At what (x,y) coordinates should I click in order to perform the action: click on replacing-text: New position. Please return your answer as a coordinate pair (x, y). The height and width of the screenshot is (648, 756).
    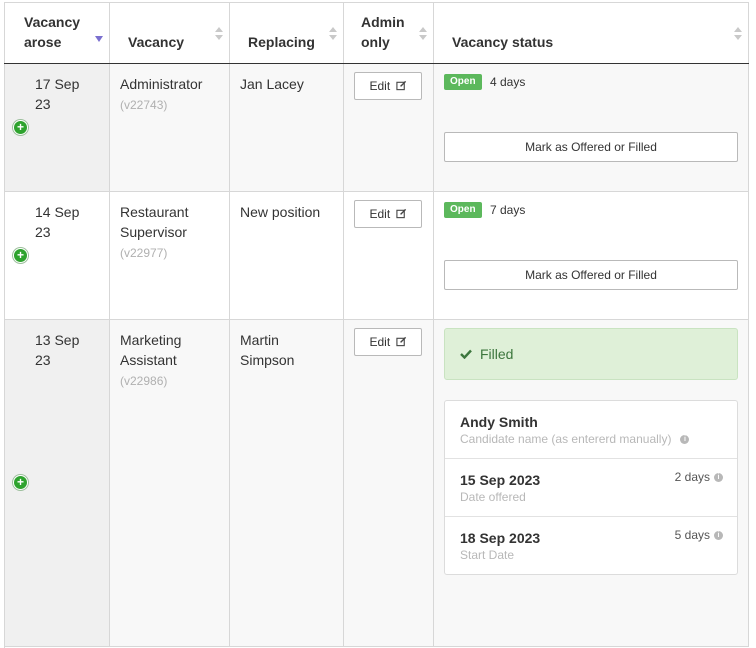
    Looking at the image, I should click on (280, 212).